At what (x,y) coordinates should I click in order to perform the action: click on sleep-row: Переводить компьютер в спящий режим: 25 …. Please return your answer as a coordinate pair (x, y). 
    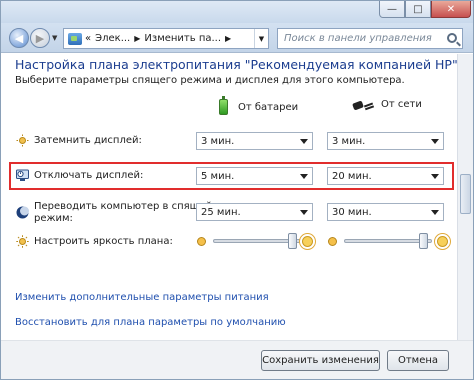
    Looking at the image, I should click on (229, 214).